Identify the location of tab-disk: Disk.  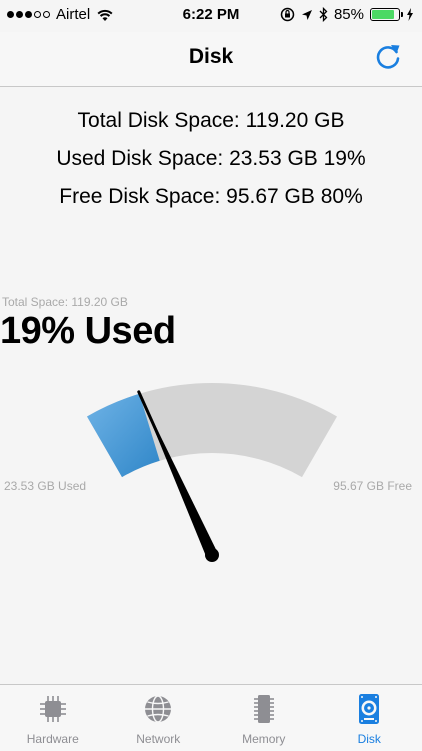
(369, 718).